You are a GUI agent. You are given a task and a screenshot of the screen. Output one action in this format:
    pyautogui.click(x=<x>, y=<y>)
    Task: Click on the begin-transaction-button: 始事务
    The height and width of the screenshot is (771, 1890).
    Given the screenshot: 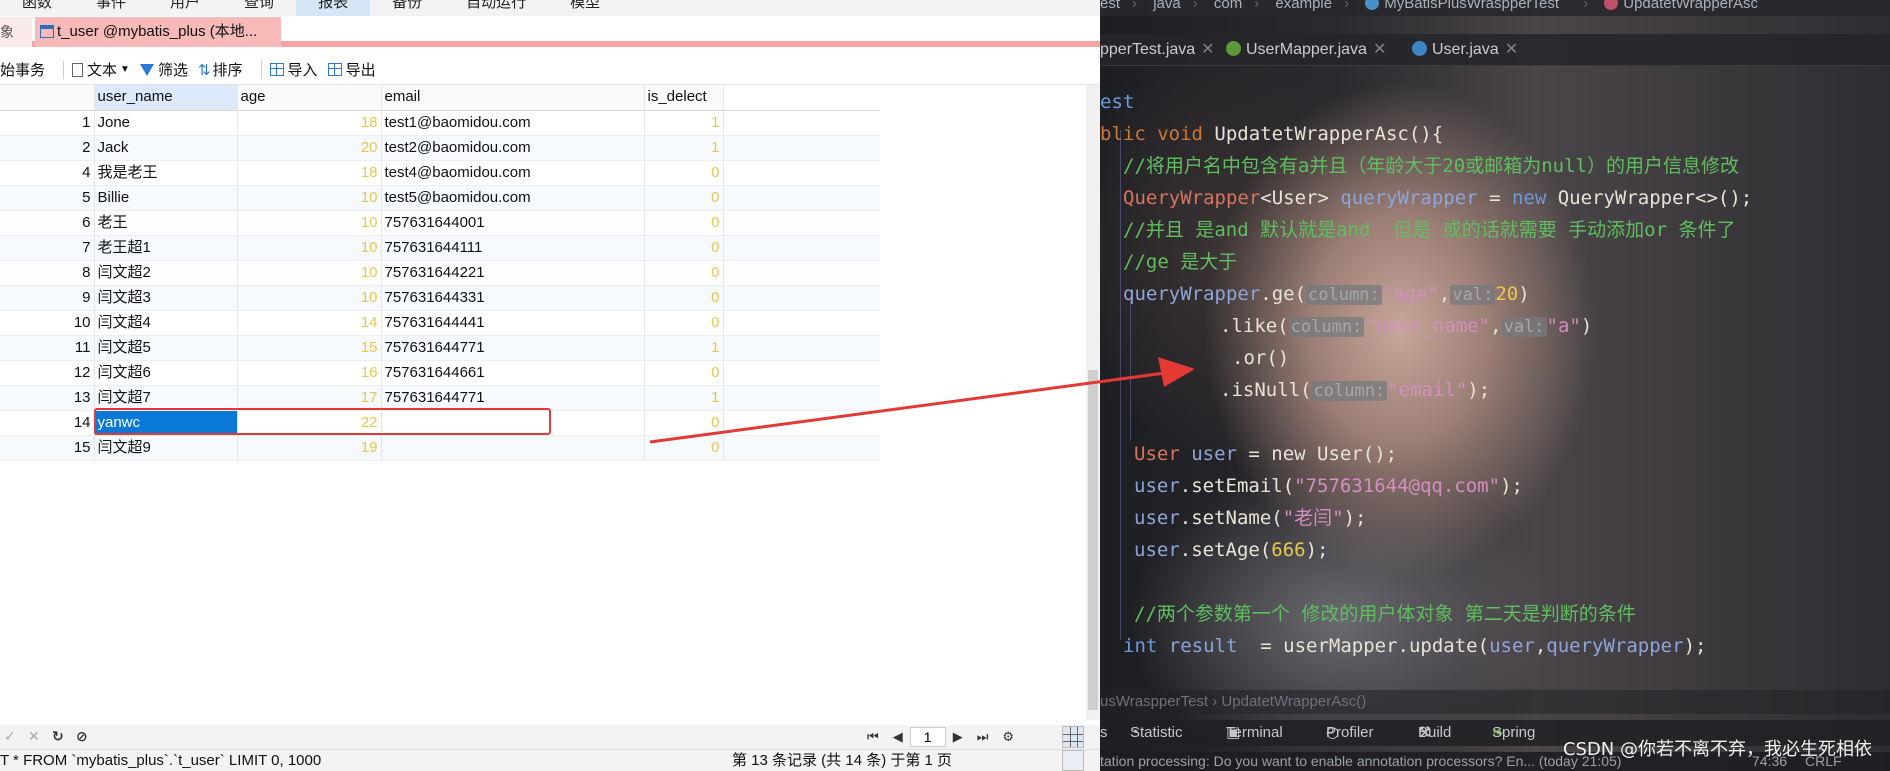 What is the action you would take?
    pyautogui.click(x=22, y=69)
    